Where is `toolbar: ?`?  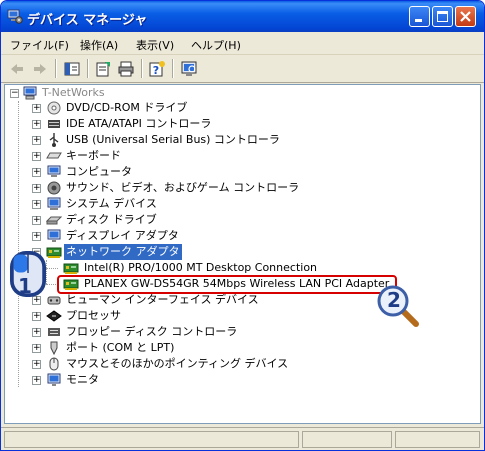 toolbar: ? is located at coordinates (242, 69).